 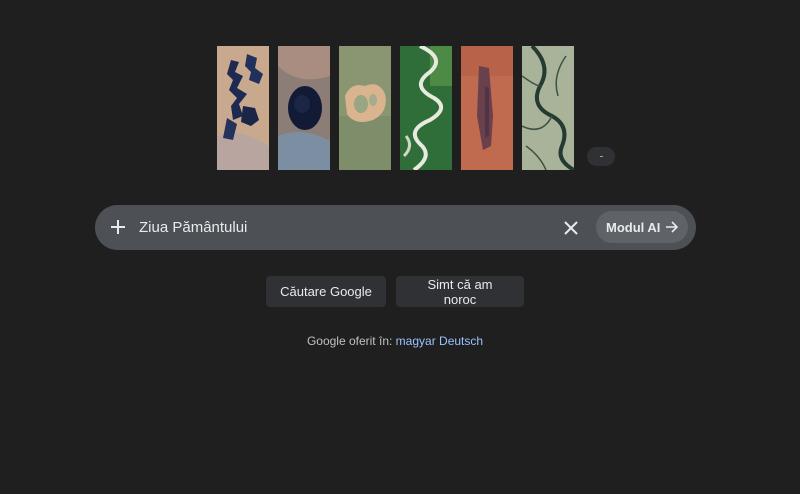 I want to click on ai-mode-button: Modul AI, so click(x=642, y=227).